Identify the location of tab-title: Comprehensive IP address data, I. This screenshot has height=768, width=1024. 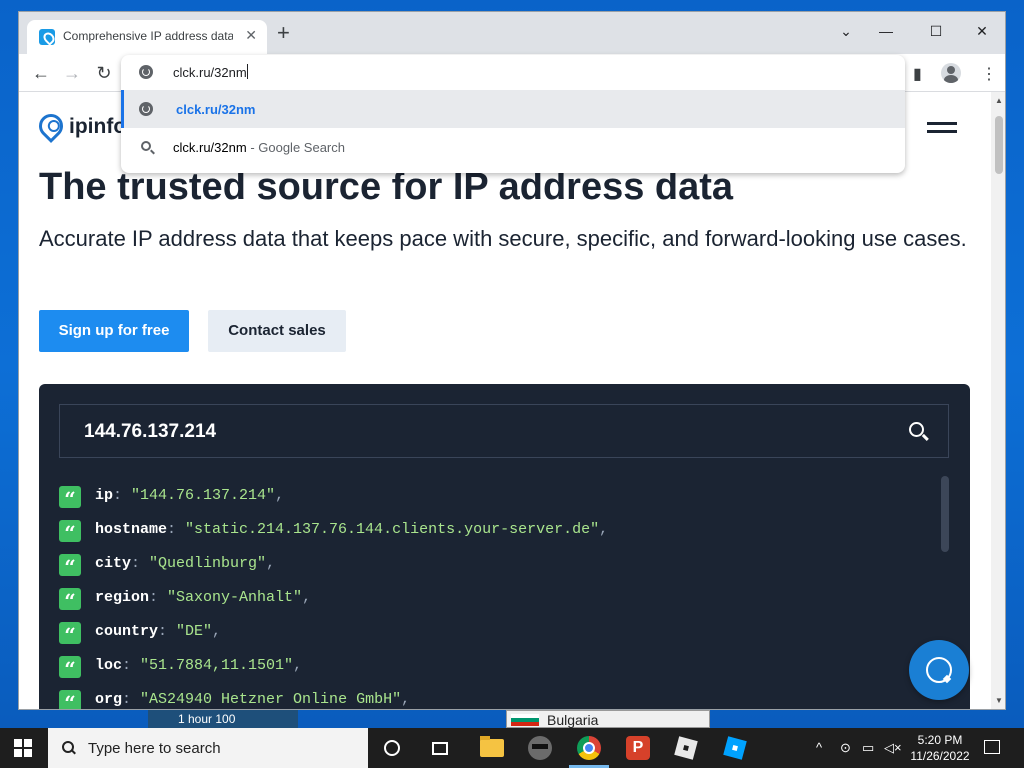
(148, 36).